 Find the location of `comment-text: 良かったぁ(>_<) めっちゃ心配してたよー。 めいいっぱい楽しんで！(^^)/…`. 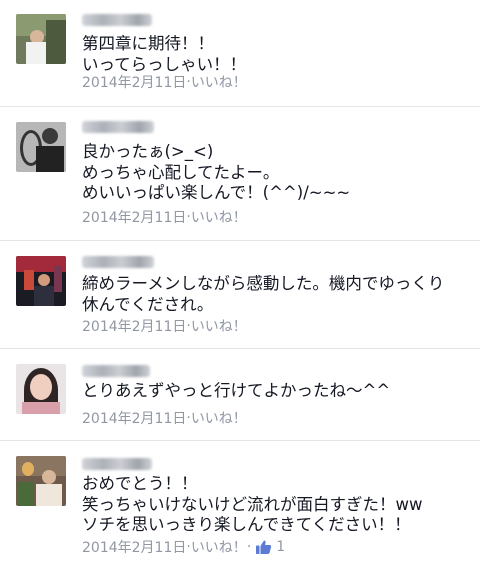

comment-text: 良かったぁ(>_<) めっちゃ心配してたよー。 めいいっぱい楽しんで！(^^)/… is located at coordinates (216, 172).